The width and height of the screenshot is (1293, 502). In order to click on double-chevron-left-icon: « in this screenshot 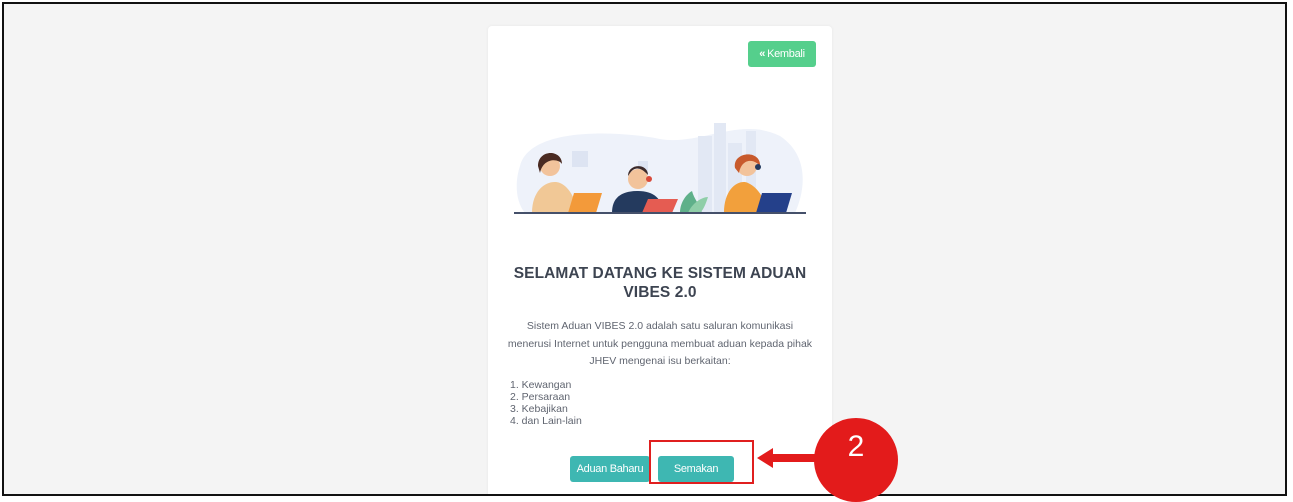, I will do `click(762, 54)`.